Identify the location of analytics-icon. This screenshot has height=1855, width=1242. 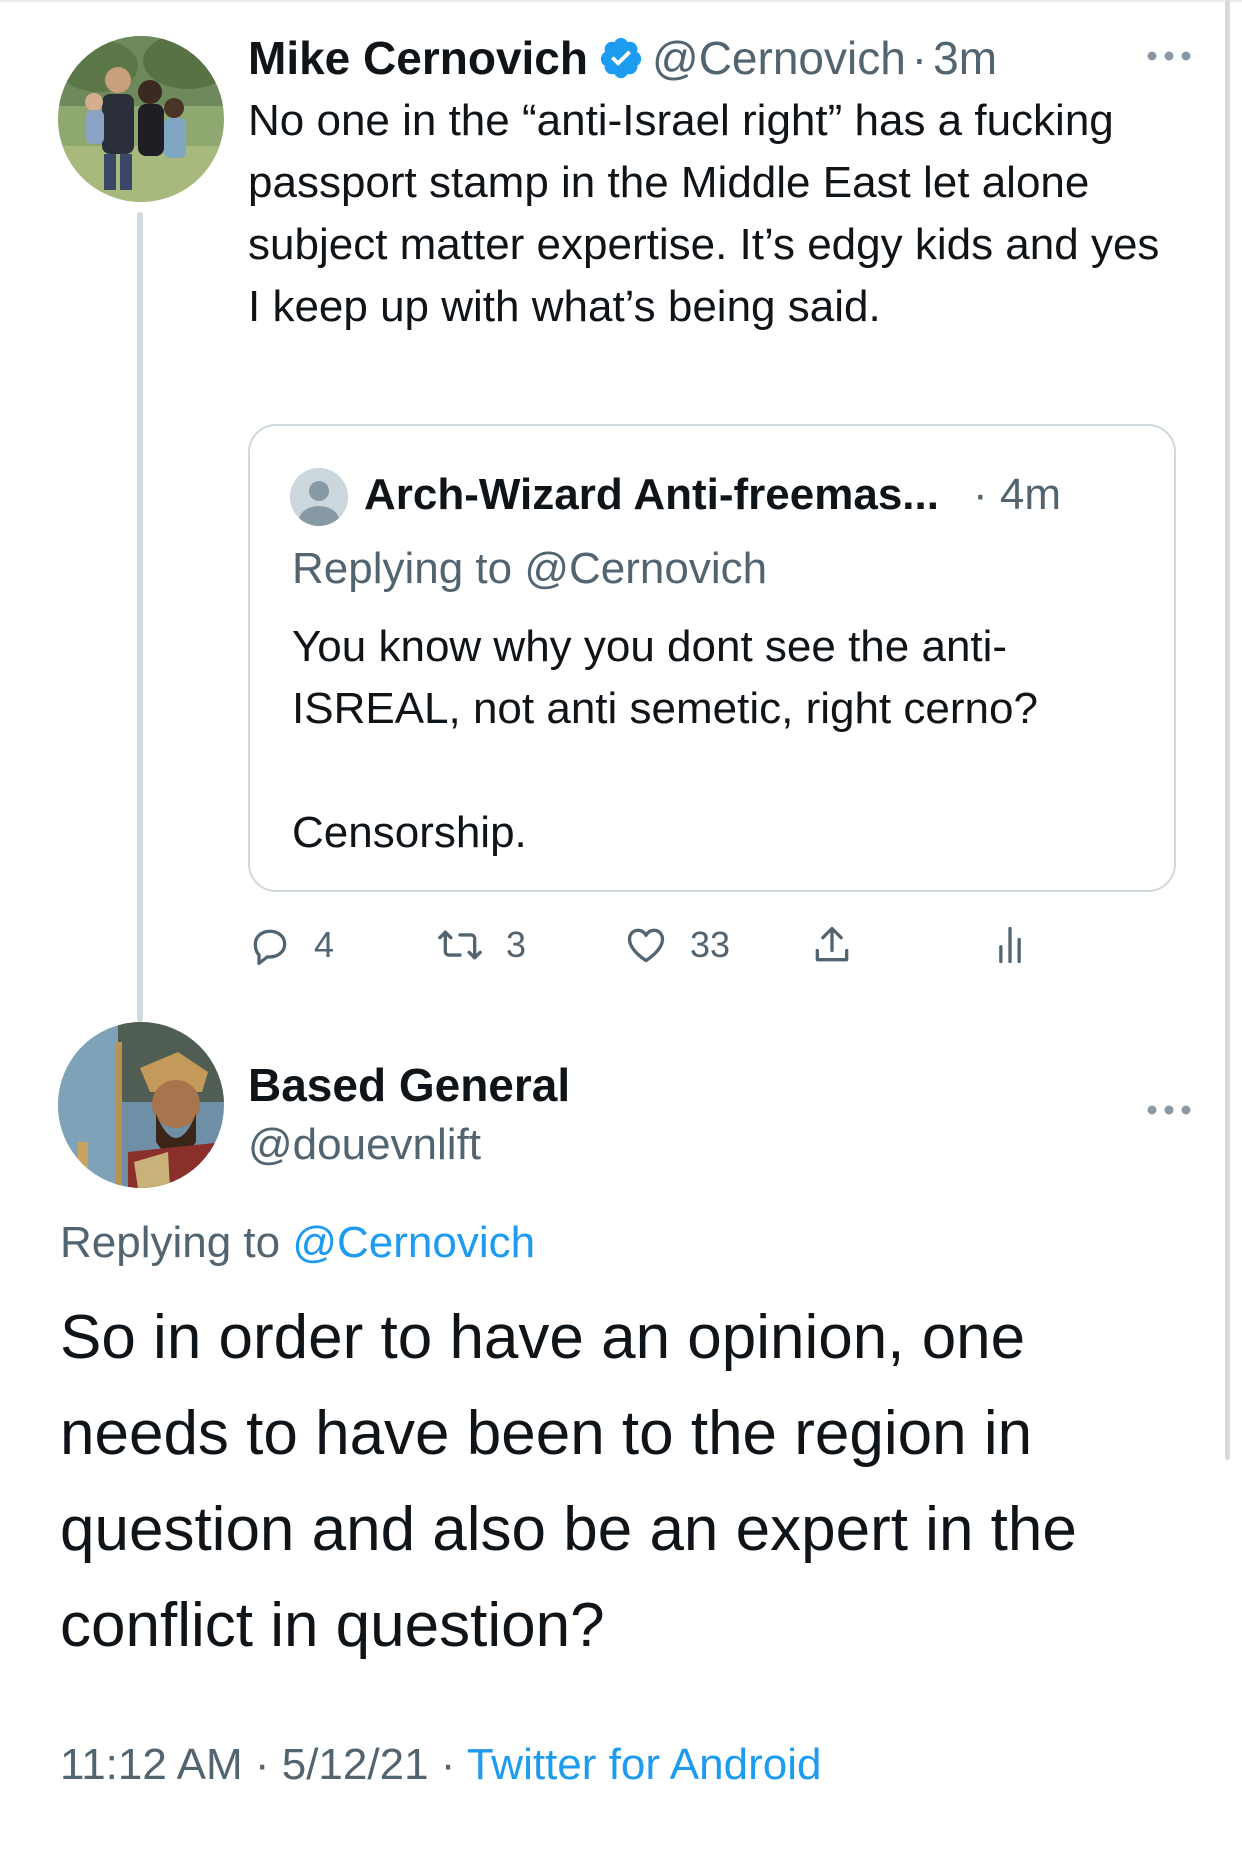
(1010, 945).